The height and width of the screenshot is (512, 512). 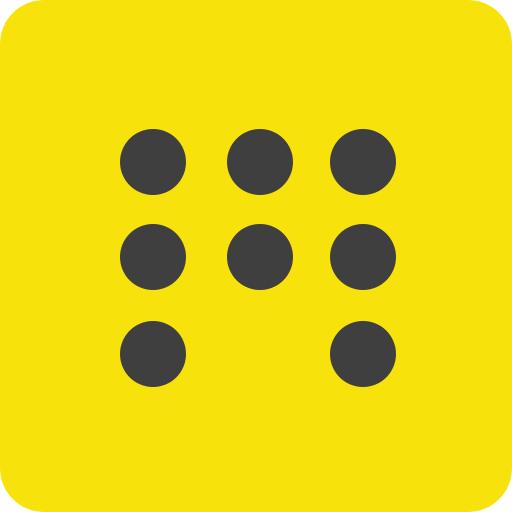 What do you see at coordinates (260, 162) in the screenshot?
I see `dot-r1-c2` at bounding box center [260, 162].